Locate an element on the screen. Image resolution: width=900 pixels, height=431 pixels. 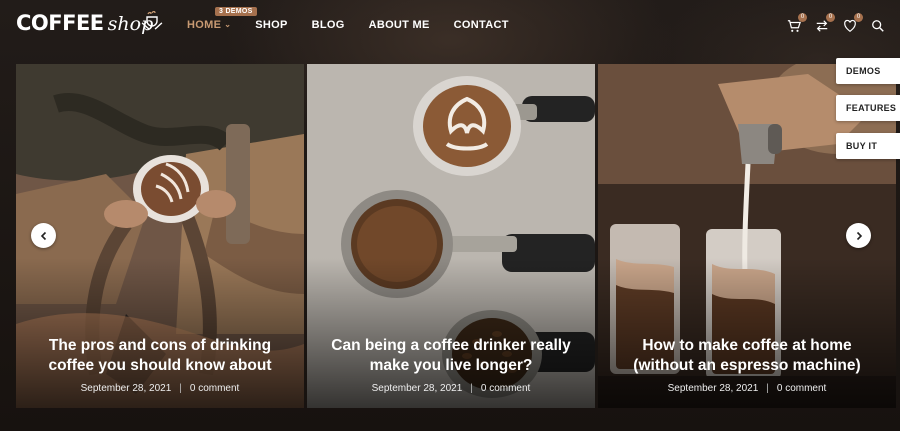
compare-button: 0 is located at coordinates (824, 23).